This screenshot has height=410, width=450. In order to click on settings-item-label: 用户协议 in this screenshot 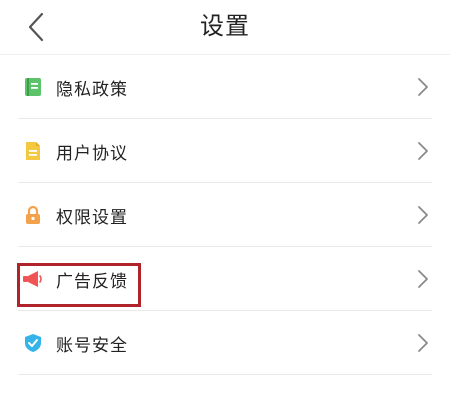, I will do `click(92, 153)`.